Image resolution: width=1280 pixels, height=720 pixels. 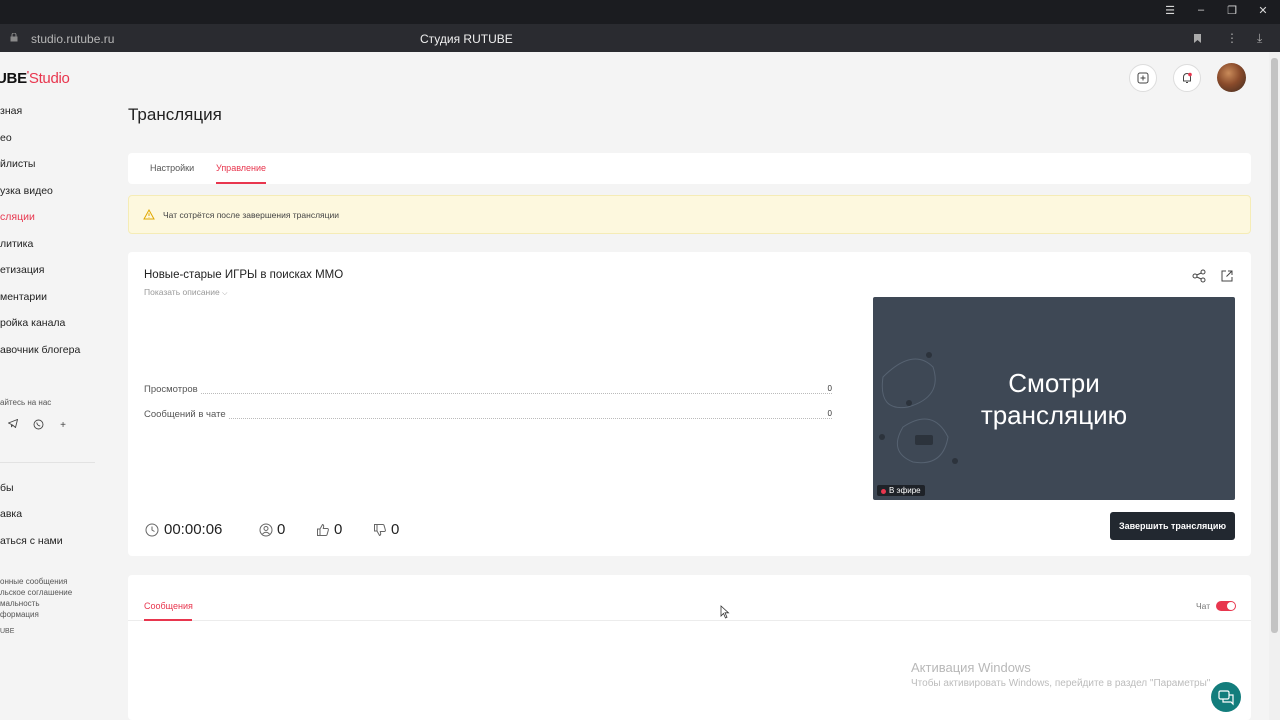 I want to click on sidebar-item-help: авка, so click(x=11, y=514).